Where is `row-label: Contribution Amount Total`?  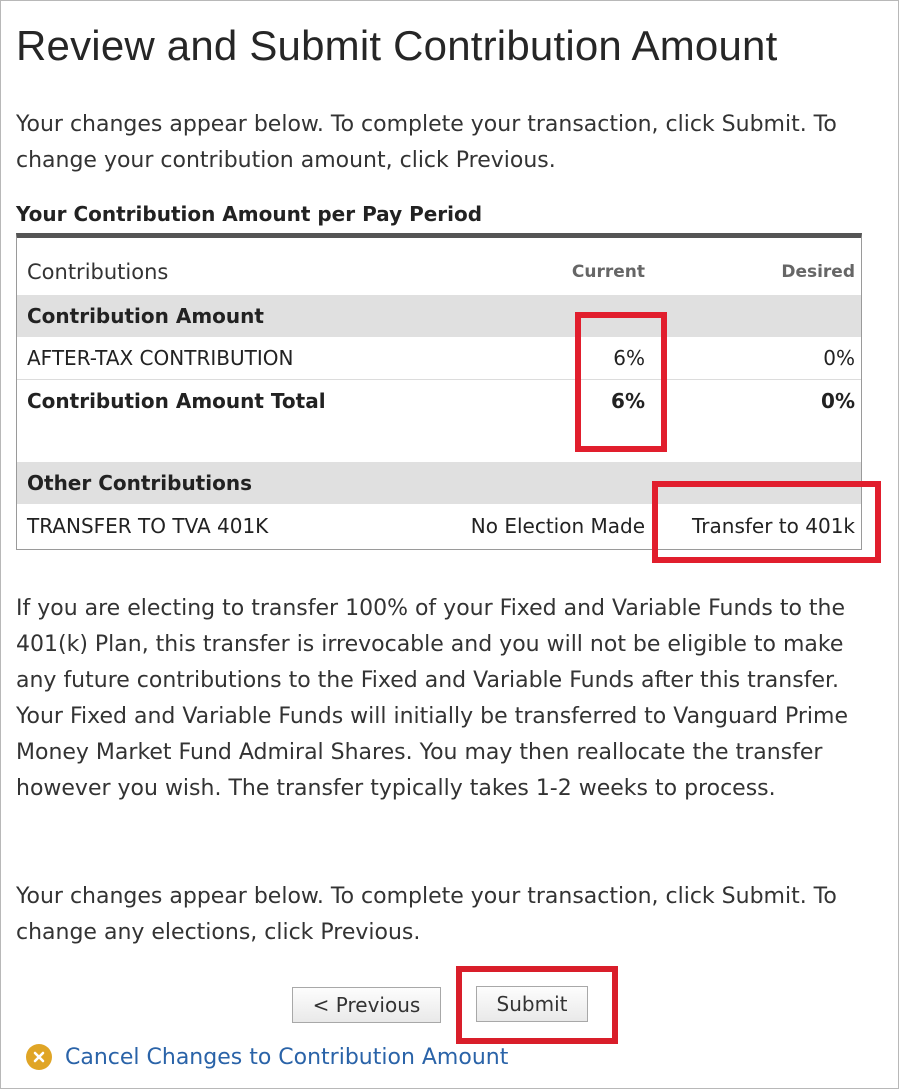 row-label: Contribution Amount Total is located at coordinates (176, 401).